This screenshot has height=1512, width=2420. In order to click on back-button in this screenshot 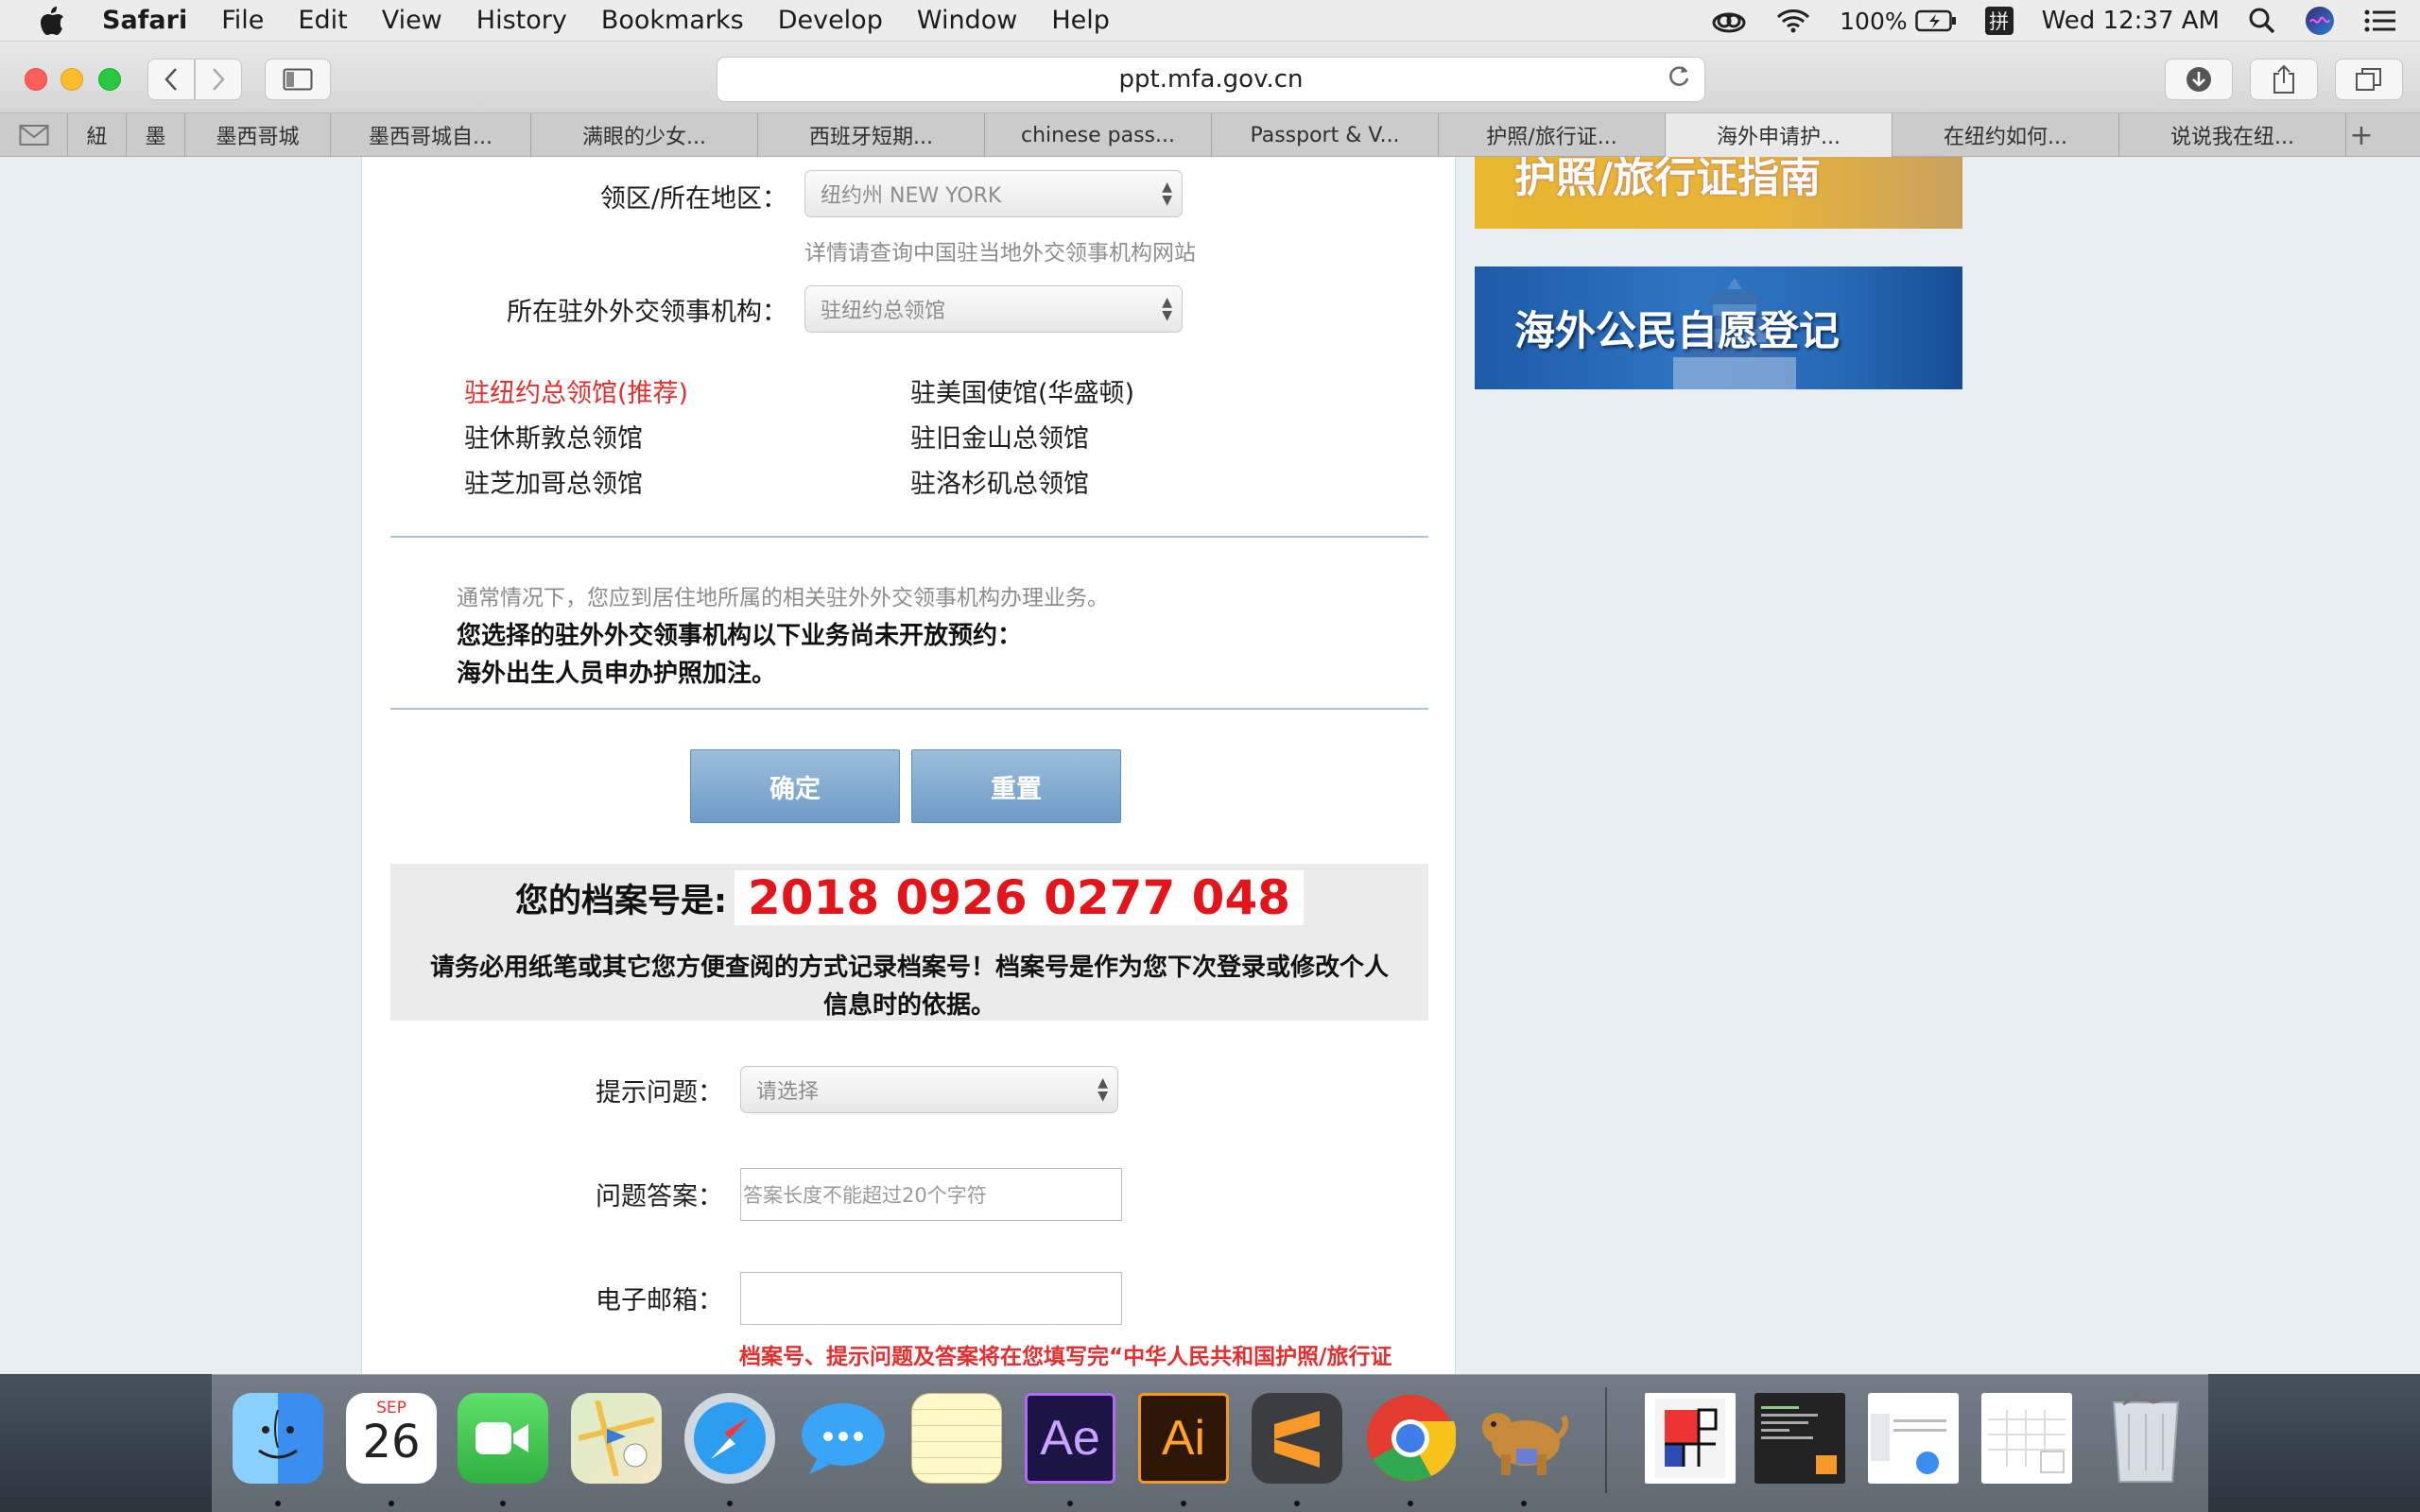, I will do `click(171, 79)`.